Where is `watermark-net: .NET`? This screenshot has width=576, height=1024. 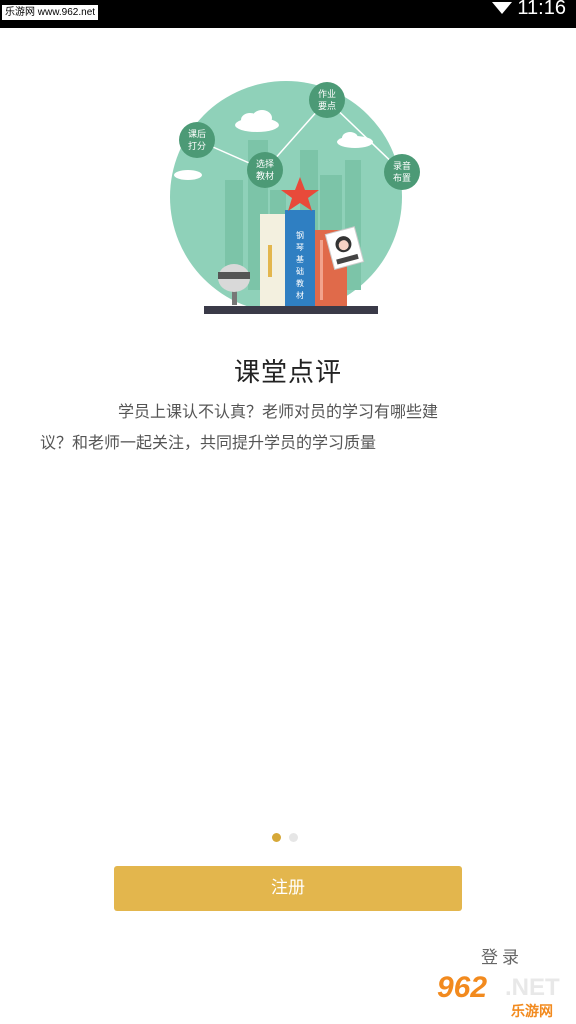
watermark-net: .NET is located at coordinates (532, 987).